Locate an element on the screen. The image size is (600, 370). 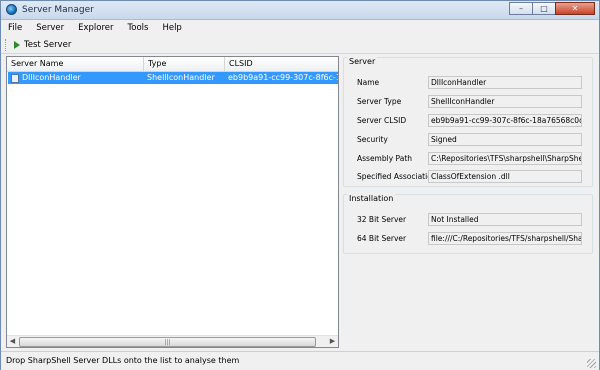
grip-lines-icon: ||| is located at coordinates (167, 342).